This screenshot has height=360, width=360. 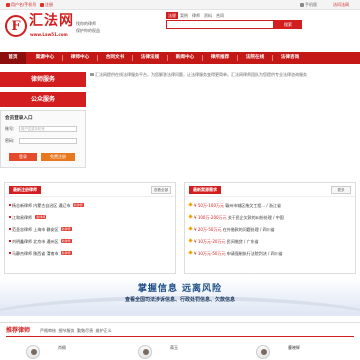 What do you see at coordinates (43, 79) in the screenshot?
I see `lawyer-service-button: 律师服务` at bounding box center [43, 79].